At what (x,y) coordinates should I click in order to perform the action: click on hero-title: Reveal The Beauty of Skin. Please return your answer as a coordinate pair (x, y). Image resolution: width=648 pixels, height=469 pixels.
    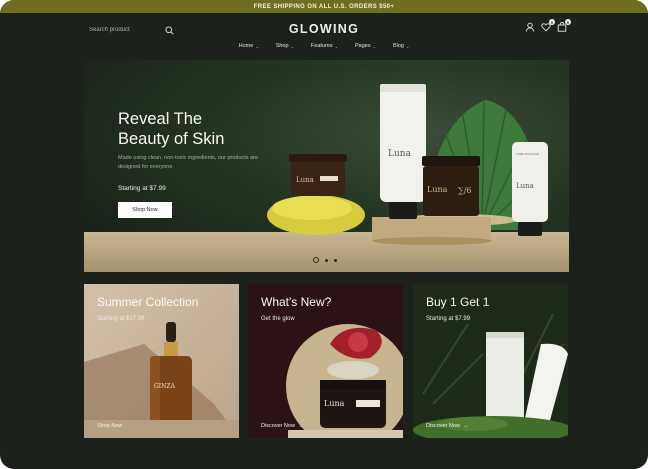
    Looking at the image, I should click on (218, 129).